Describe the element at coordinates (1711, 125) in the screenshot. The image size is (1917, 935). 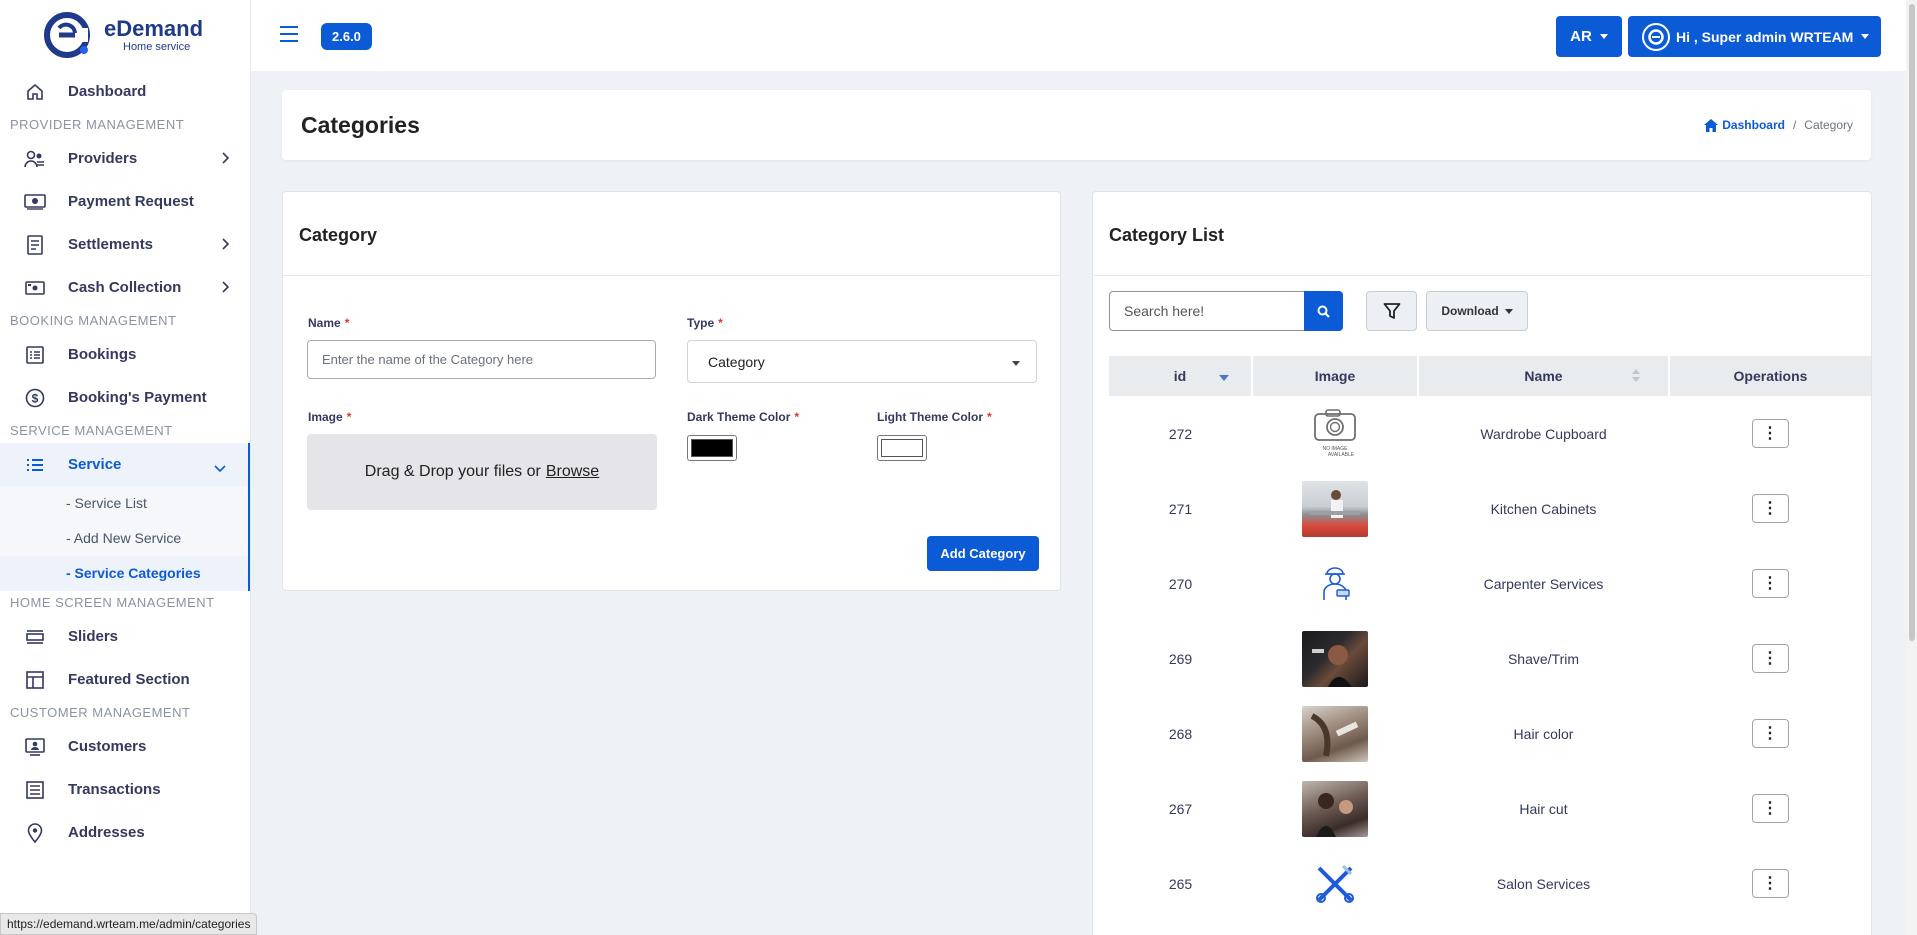
I see `home-icon` at that location.